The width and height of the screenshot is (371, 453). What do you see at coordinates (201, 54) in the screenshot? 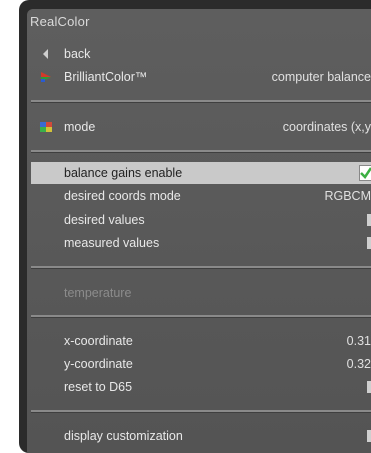
I see `menu-item-back: back` at bounding box center [201, 54].